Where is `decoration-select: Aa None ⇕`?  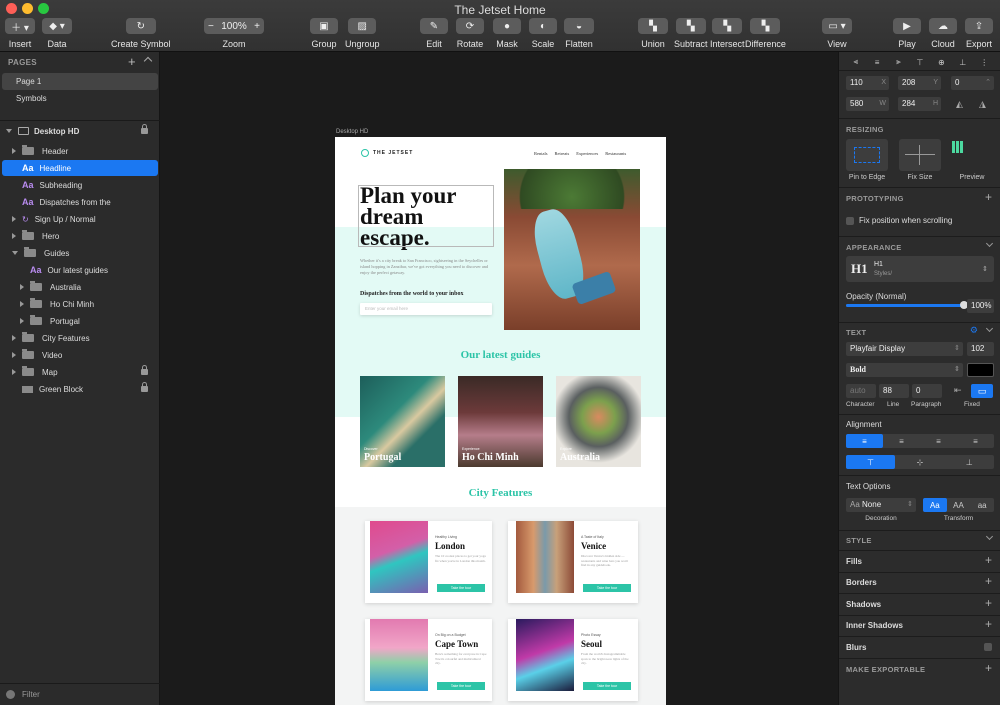
decoration-select: Aa None ⇕ is located at coordinates (881, 505).